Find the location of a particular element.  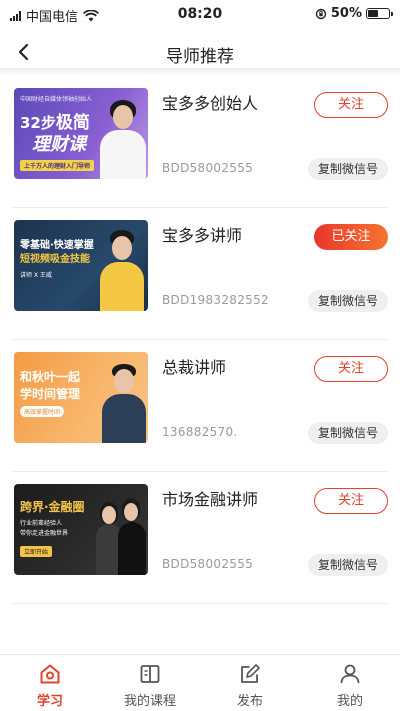

home-icon is located at coordinates (50, 674).